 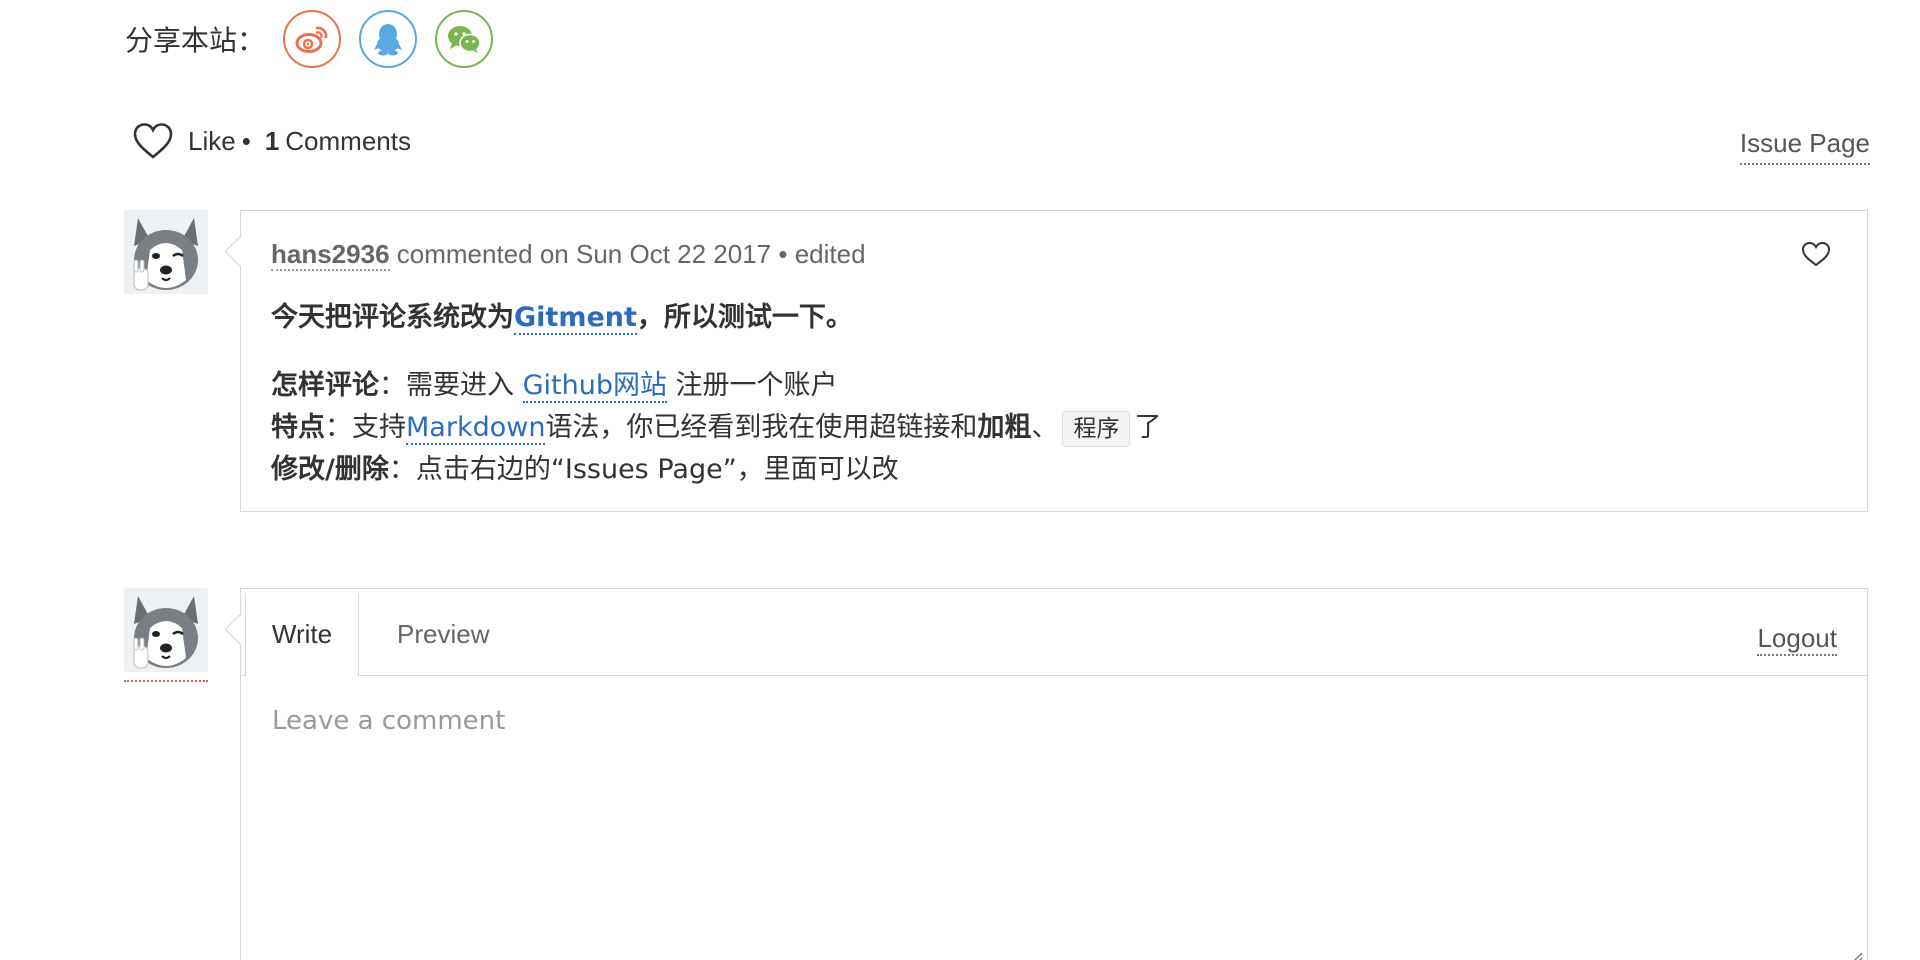 What do you see at coordinates (1797, 639) in the screenshot?
I see `logout-link: Logout` at bounding box center [1797, 639].